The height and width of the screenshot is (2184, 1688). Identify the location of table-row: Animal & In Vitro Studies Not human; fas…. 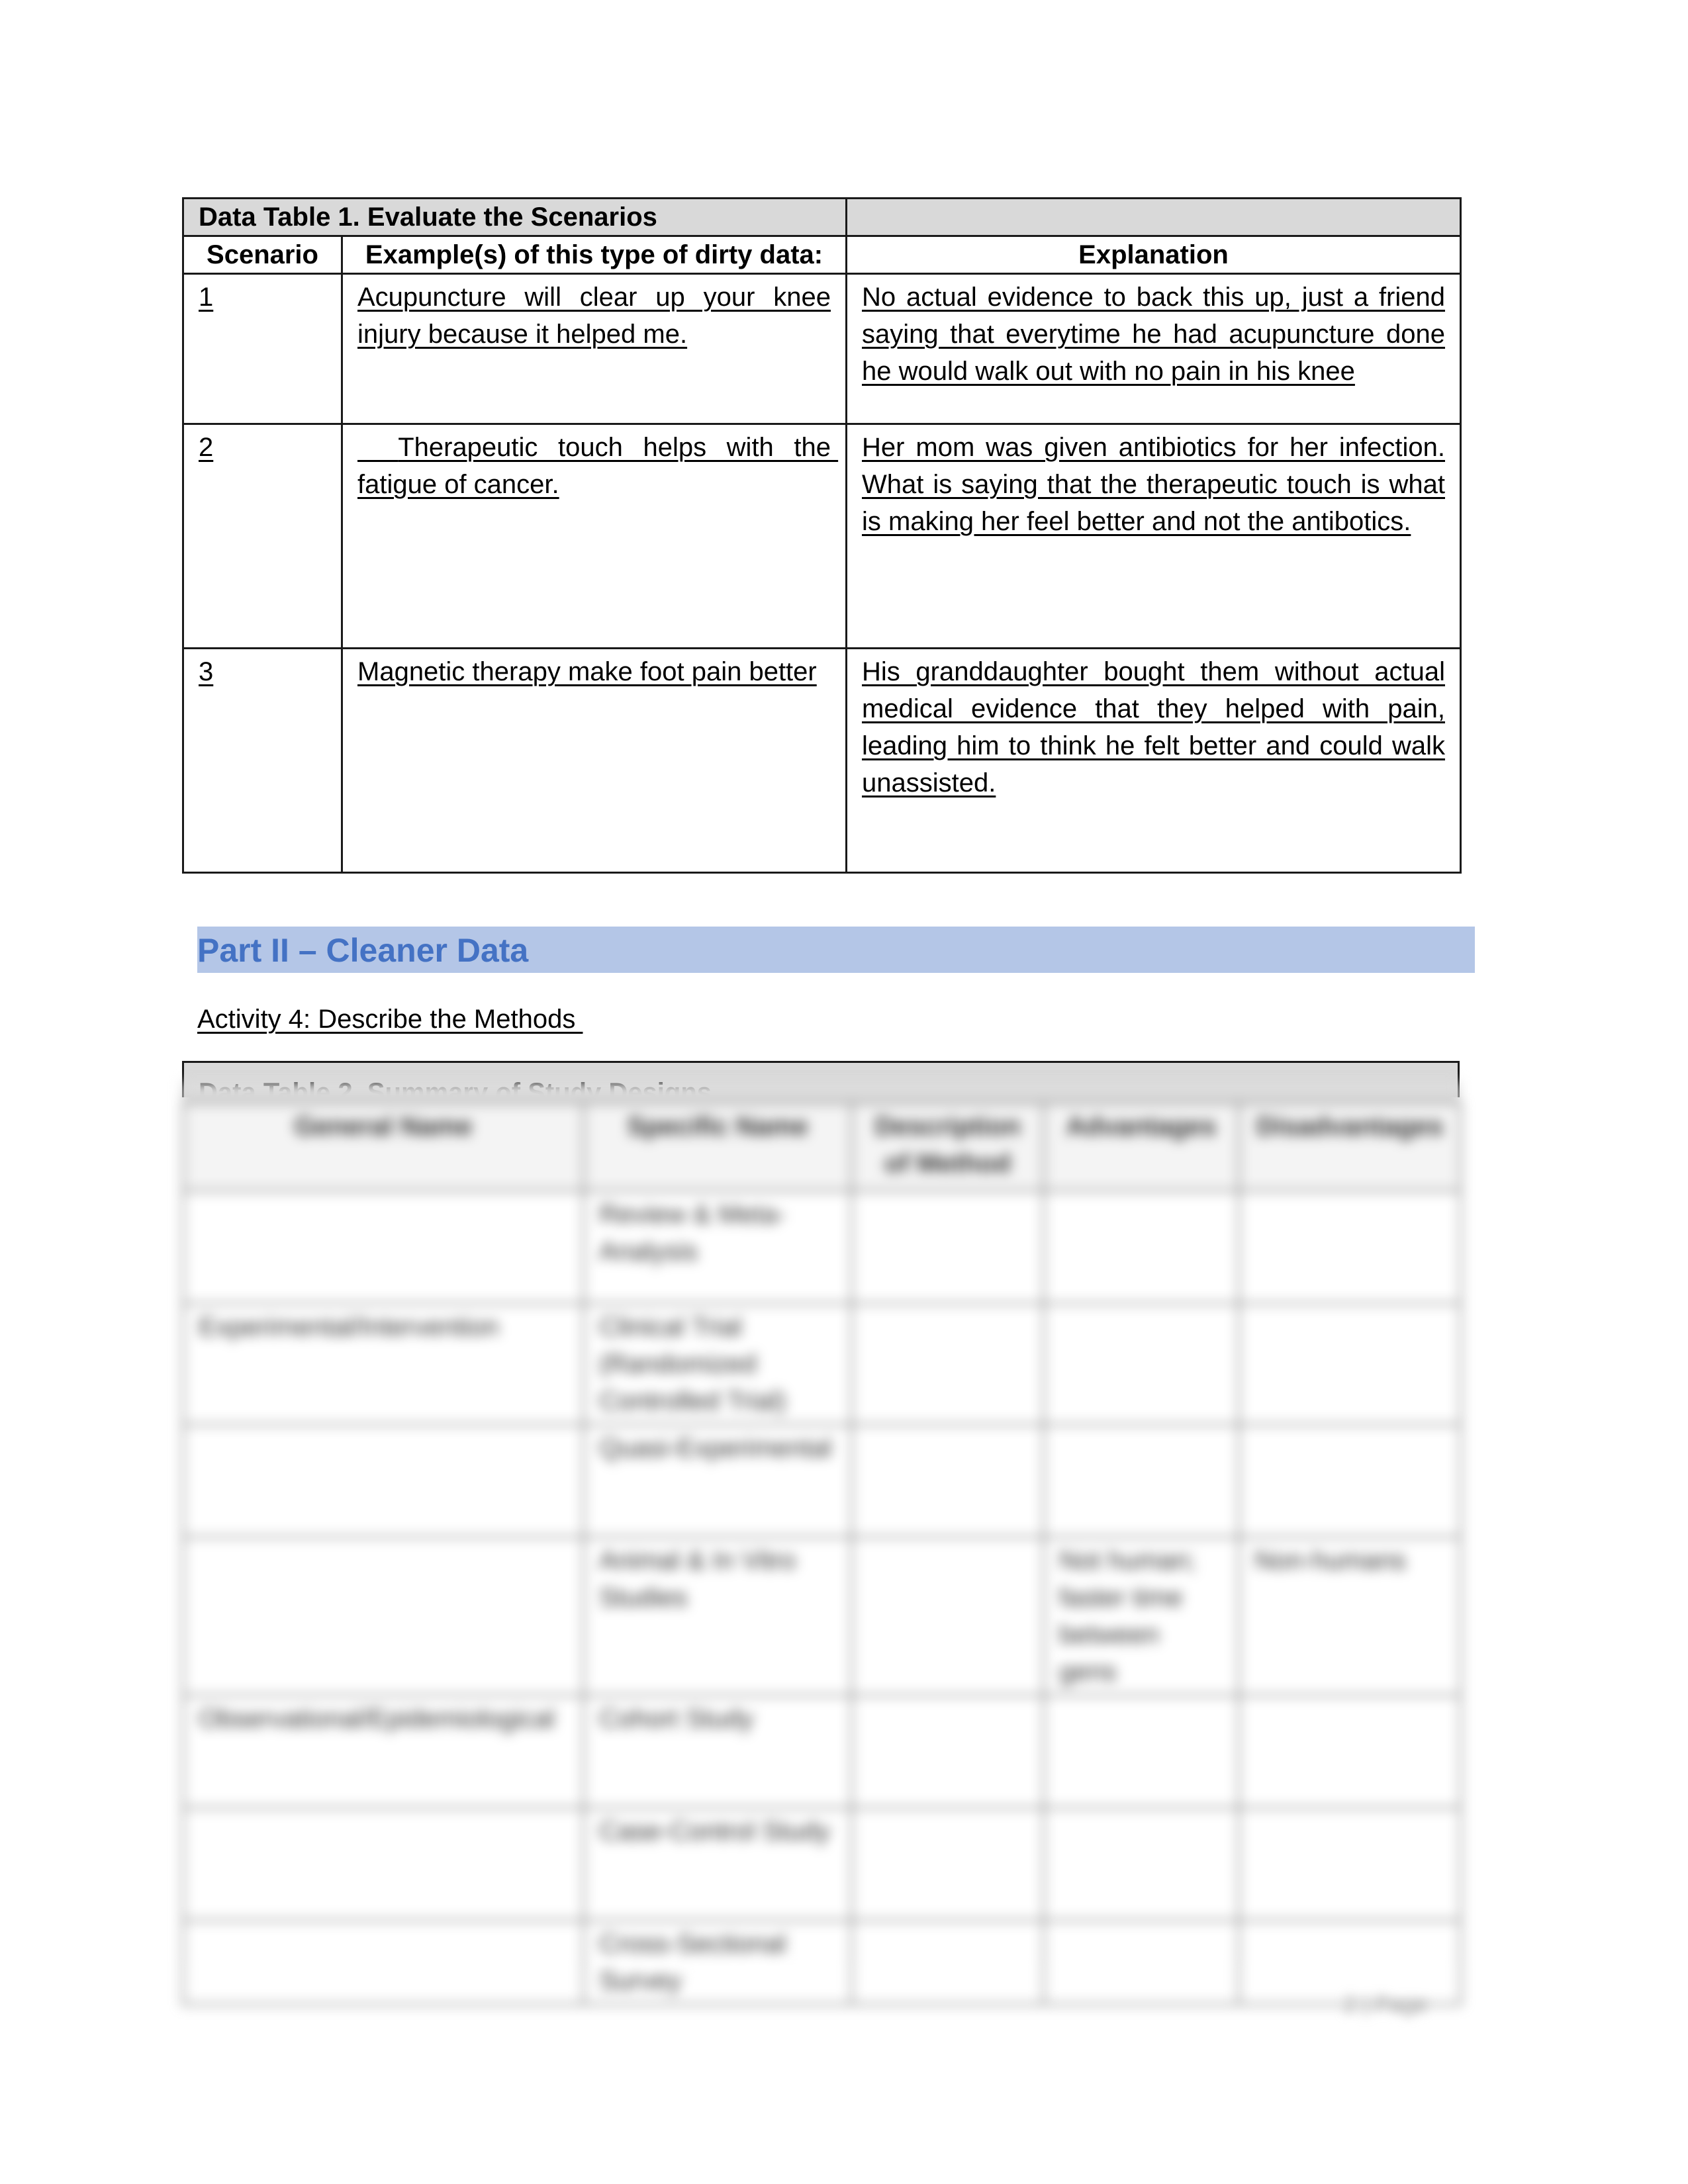
(822, 1616).